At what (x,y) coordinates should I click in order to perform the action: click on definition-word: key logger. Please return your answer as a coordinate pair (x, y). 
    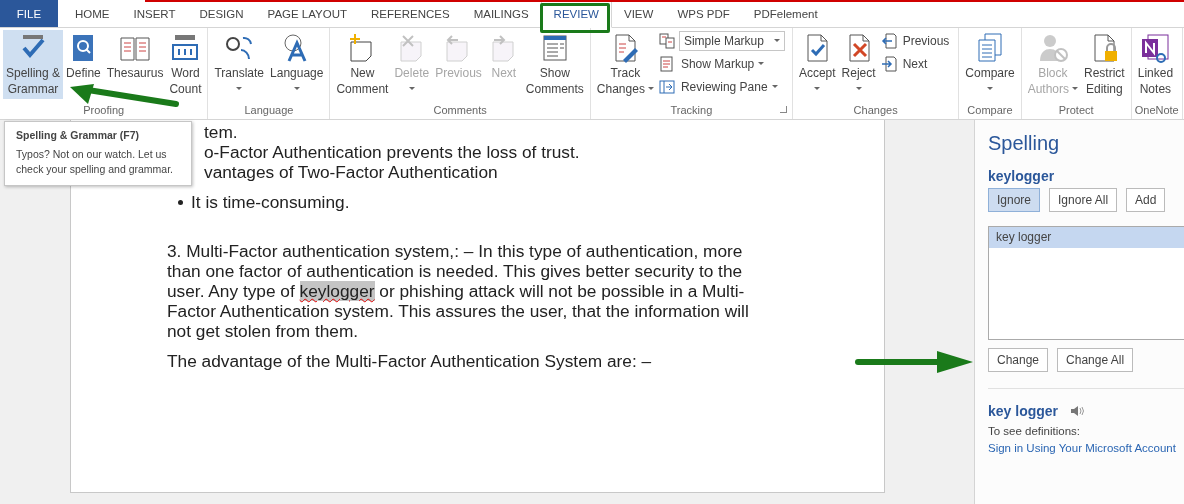
    Looking at the image, I should click on (1023, 411).